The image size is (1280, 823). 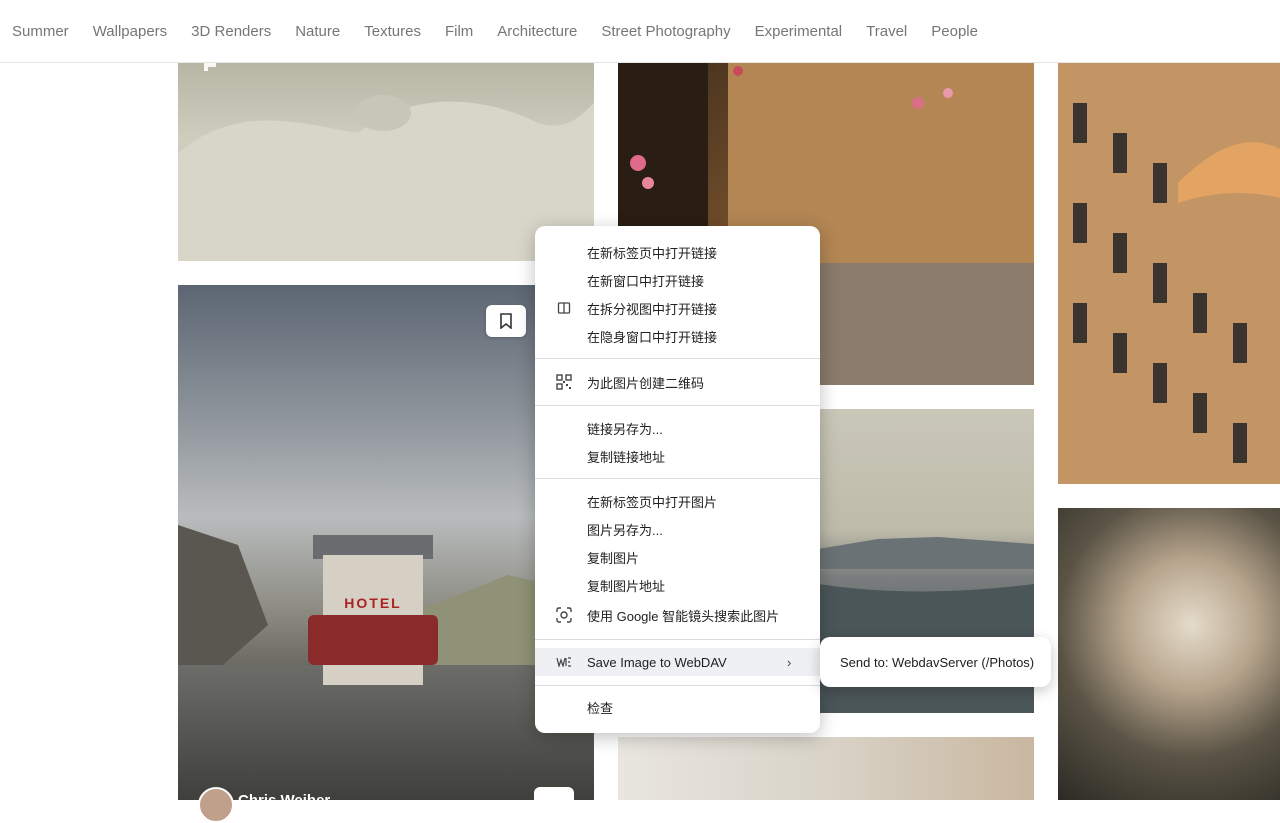 I want to click on tab-textures: Textures, so click(x=392, y=31).